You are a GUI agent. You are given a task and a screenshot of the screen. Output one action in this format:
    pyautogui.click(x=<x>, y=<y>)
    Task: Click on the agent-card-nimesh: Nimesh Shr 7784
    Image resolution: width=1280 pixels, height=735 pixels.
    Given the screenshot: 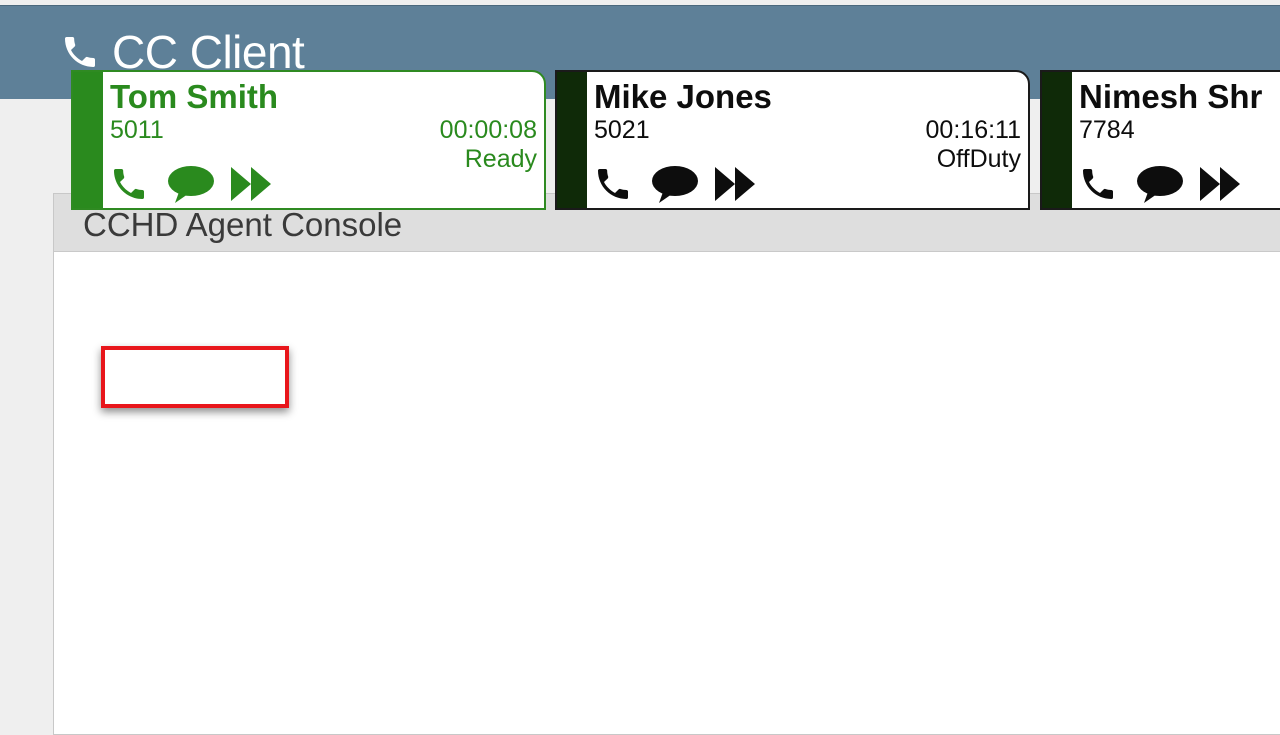 What is the action you would take?
    pyautogui.click(x=1160, y=140)
    